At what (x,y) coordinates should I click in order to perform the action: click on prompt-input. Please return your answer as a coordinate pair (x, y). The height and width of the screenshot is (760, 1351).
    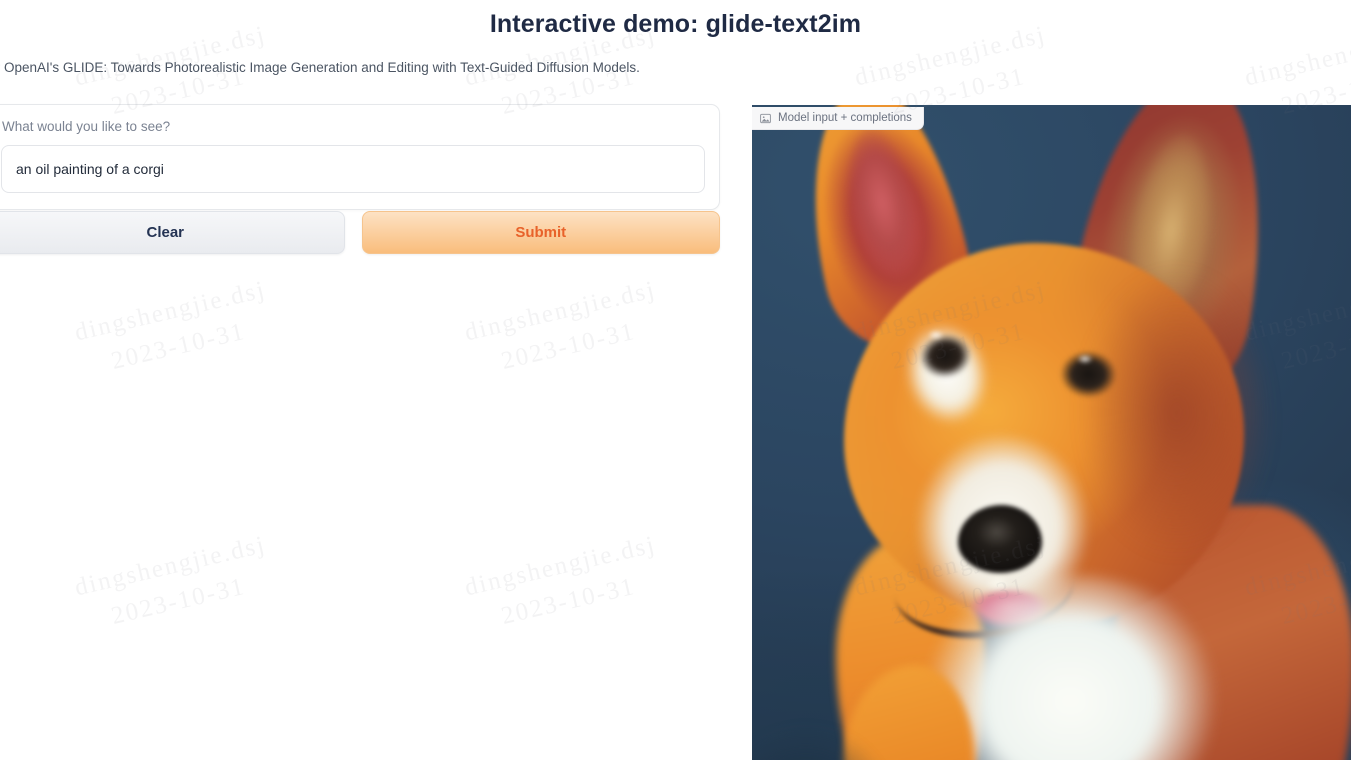
    Looking at the image, I should click on (353, 169).